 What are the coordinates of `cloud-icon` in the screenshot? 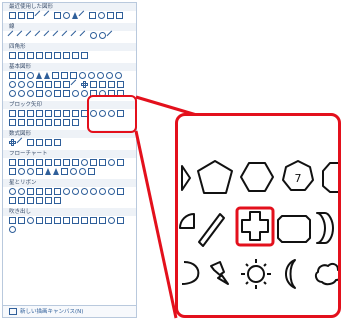 It's located at (327, 274).